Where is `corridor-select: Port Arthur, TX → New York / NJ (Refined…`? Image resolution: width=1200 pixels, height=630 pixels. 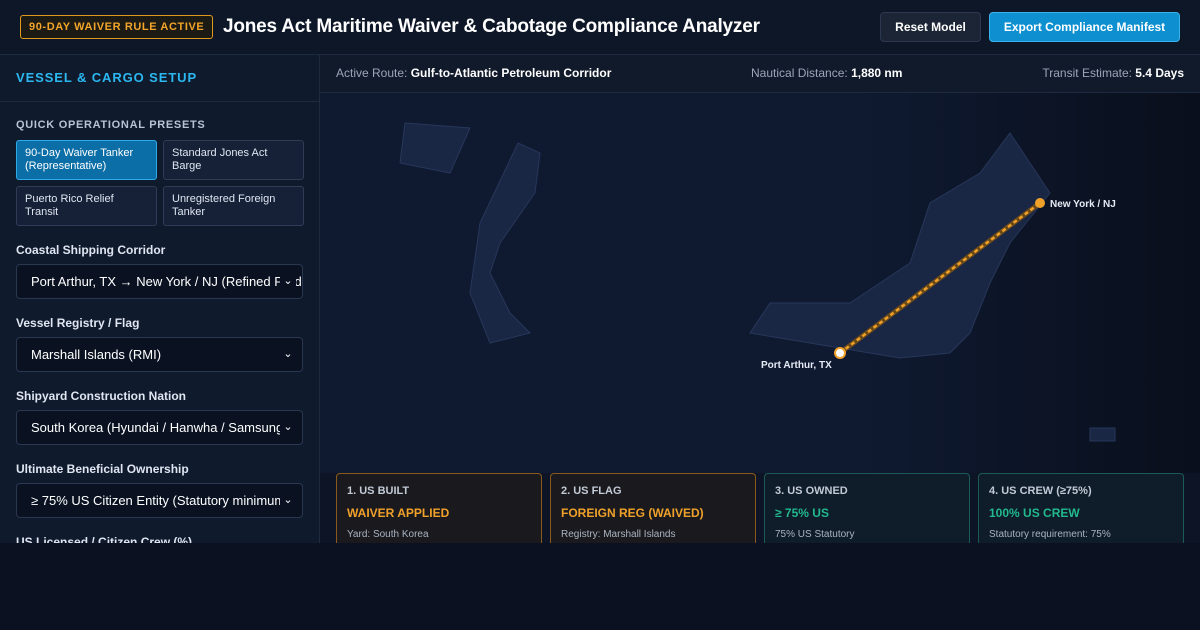 corridor-select: Port Arthur, TX → New York / NJ (Refined… is located at coordinates (159, 281).